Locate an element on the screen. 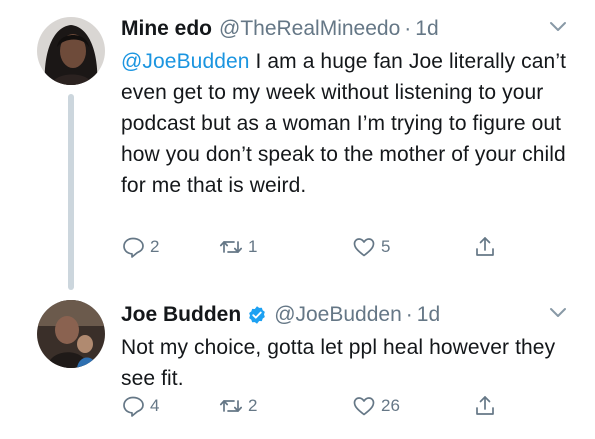  mention-link: @JoeBudden is located at coordinates (185, 61).